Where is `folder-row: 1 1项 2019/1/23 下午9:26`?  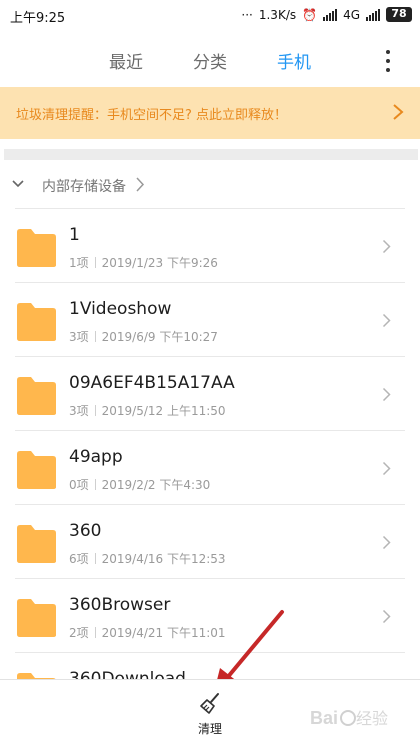
folder-row: 1 1项 2019/1/23 下午9:26 is located at coordinates (210, 245).